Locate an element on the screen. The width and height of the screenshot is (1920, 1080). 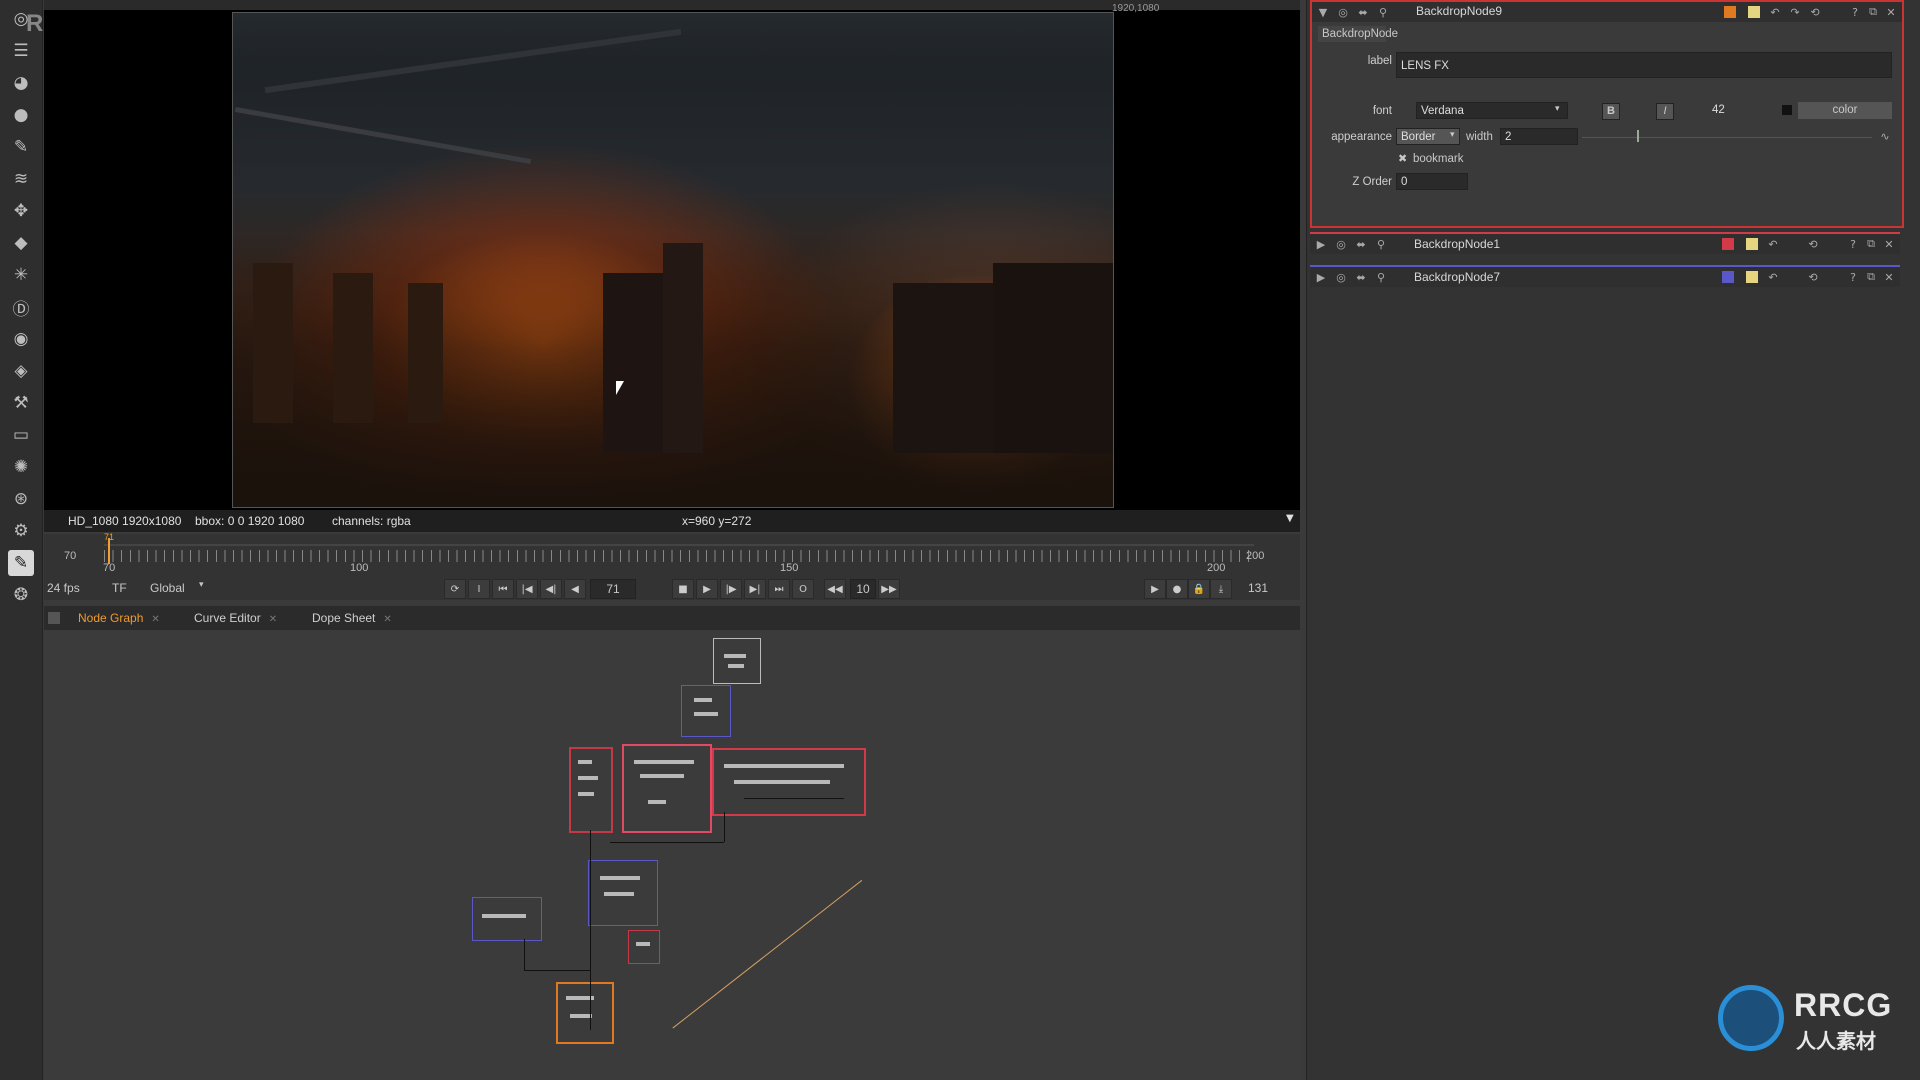
color-icon: ✺ is located at coordinates (21, 467).